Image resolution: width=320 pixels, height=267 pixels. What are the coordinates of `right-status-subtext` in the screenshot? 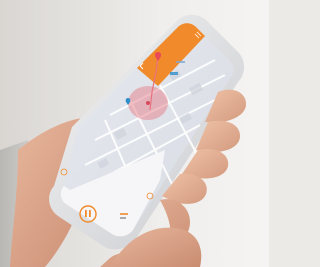 It's located at (123, 218).